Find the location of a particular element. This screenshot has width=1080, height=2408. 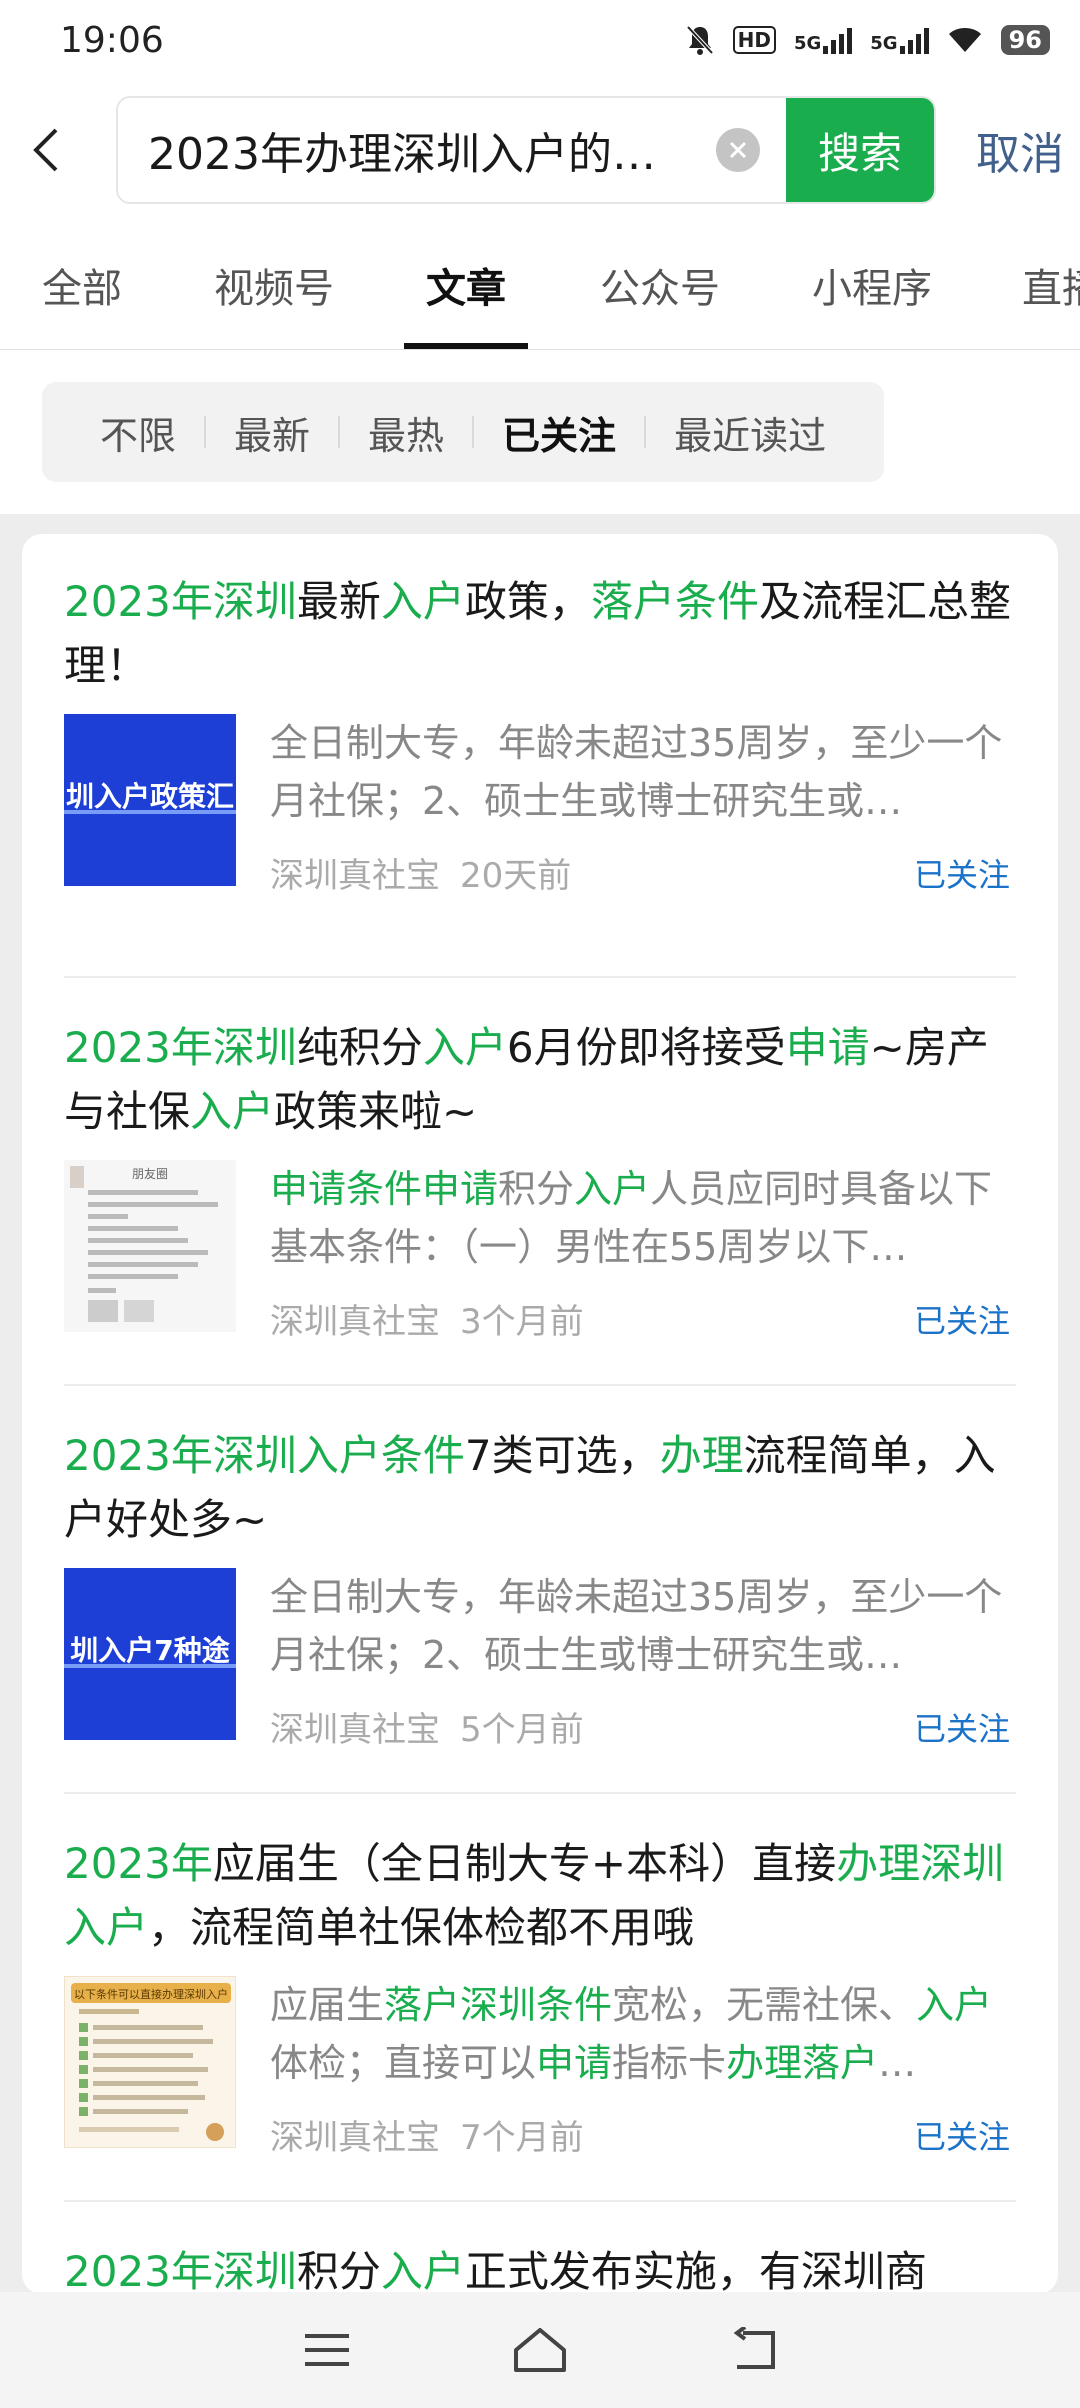

status-time: 19:06 is located at coordinates (112, 40).